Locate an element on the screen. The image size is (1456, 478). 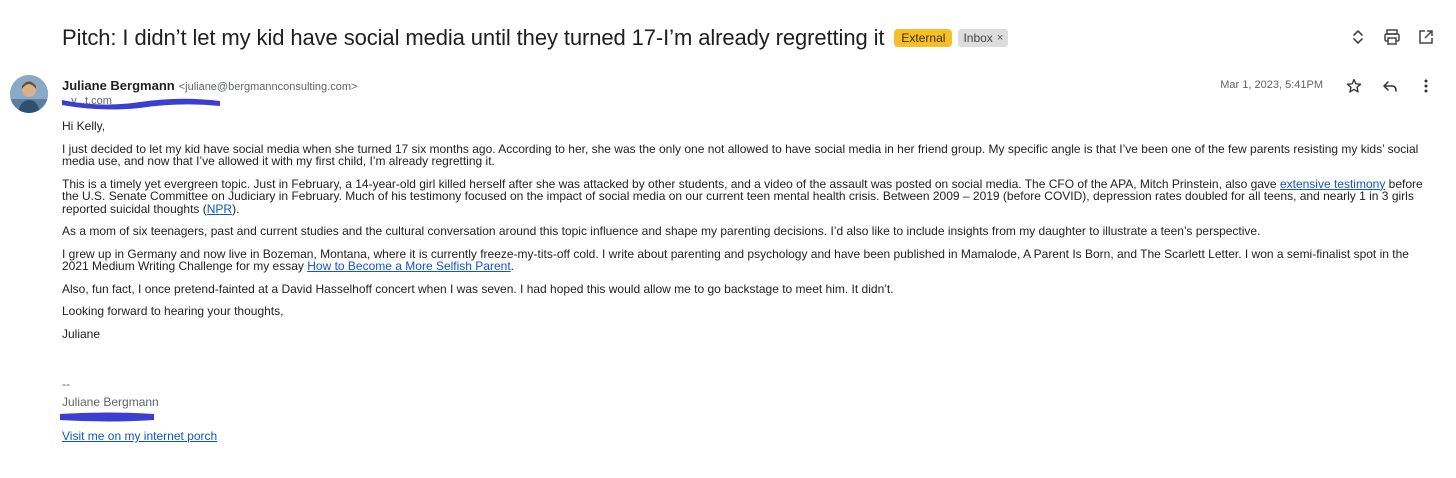
signature: -- Juliane Bergmann is located at coordinates (110, 393).